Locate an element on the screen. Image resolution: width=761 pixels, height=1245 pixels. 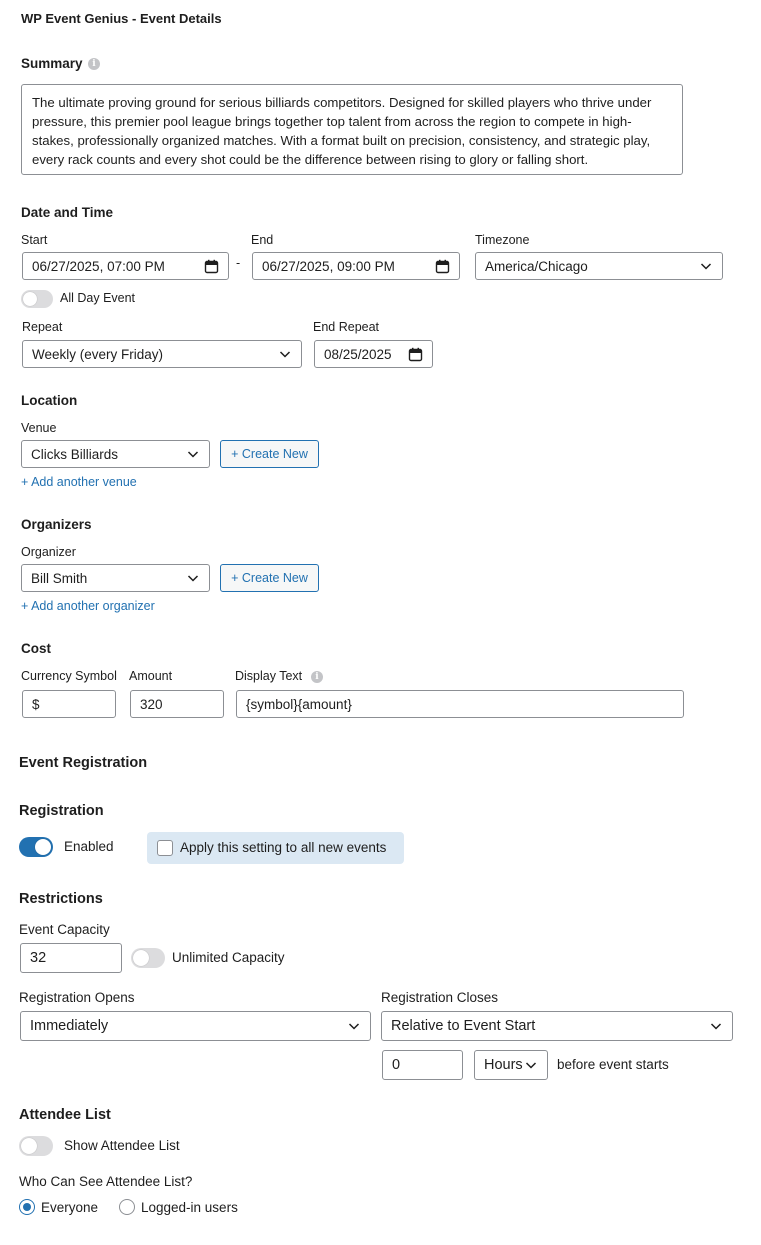
close-unit-value: Hours is located at coordinates (503, 1065).